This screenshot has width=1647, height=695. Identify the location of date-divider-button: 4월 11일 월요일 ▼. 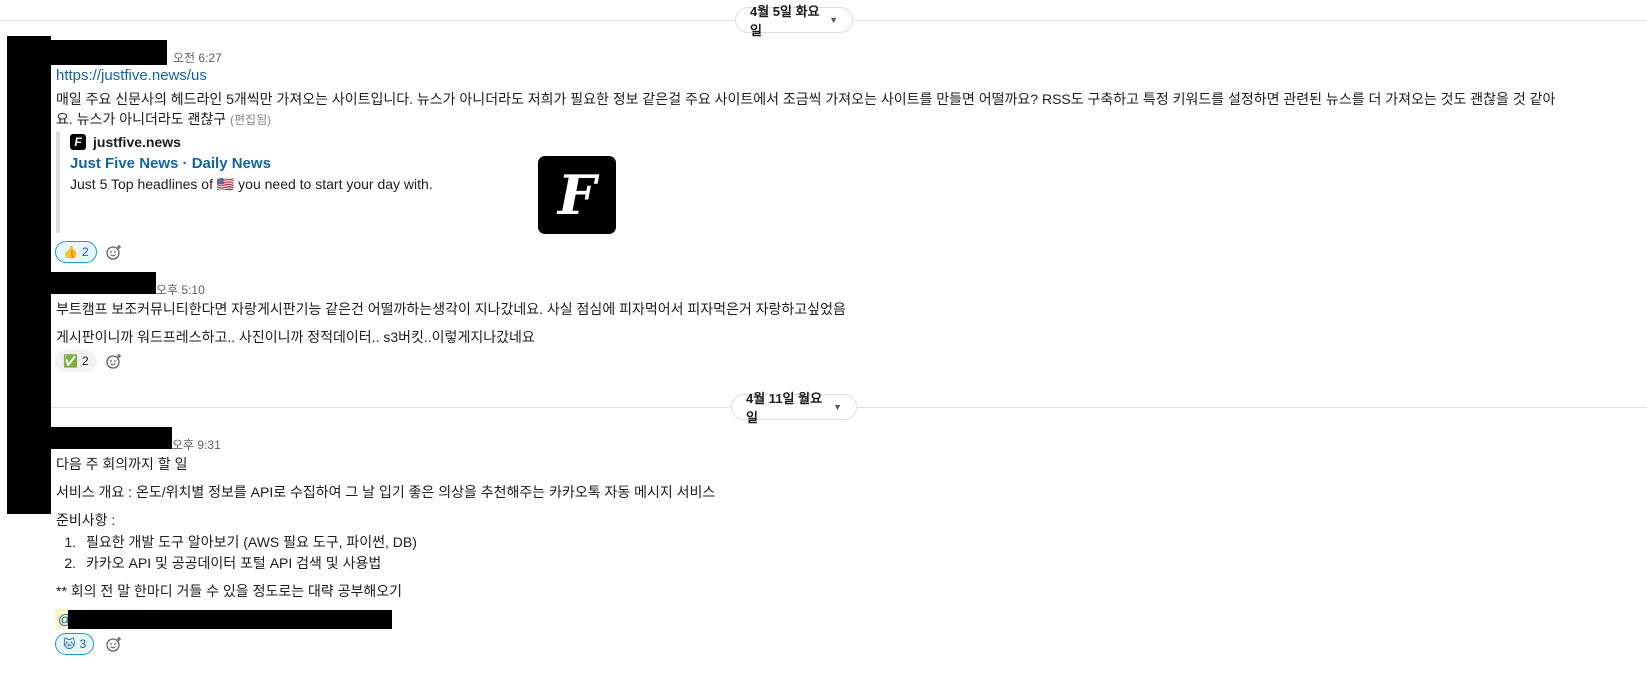
(794, 408).